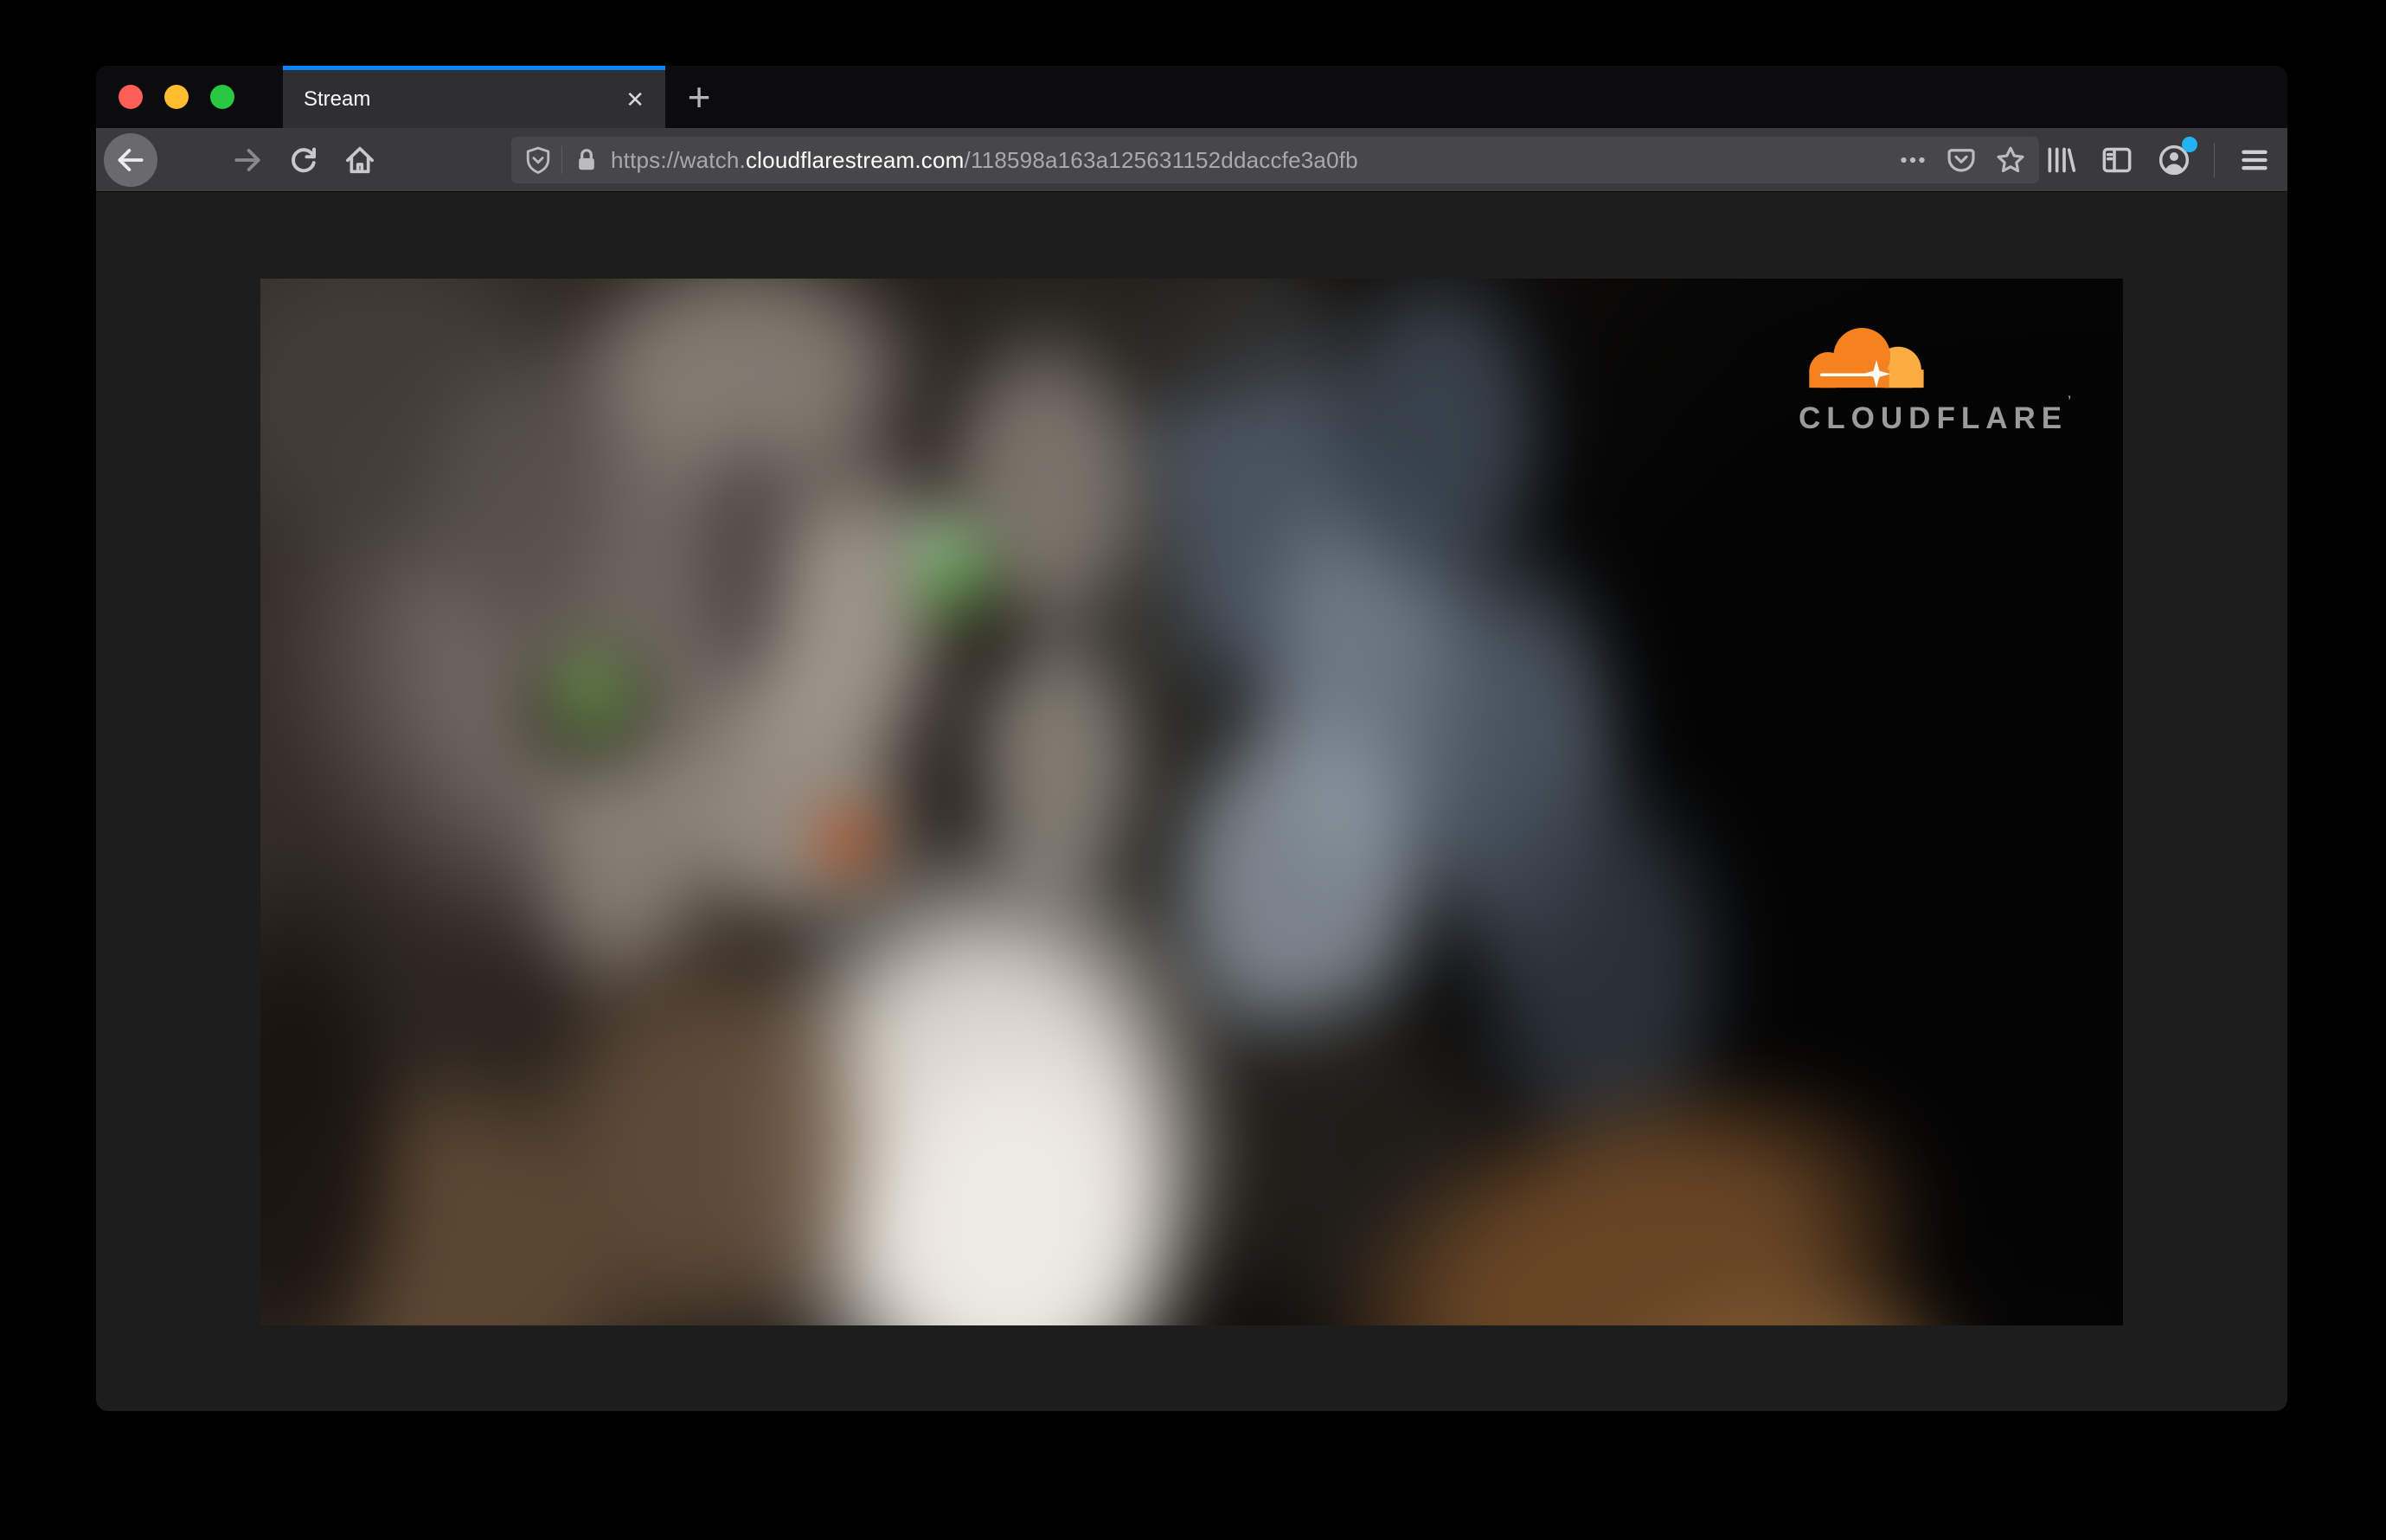 This screenshot has width=2386, height=1540. I want to click on home-icon, so click(360, 160).